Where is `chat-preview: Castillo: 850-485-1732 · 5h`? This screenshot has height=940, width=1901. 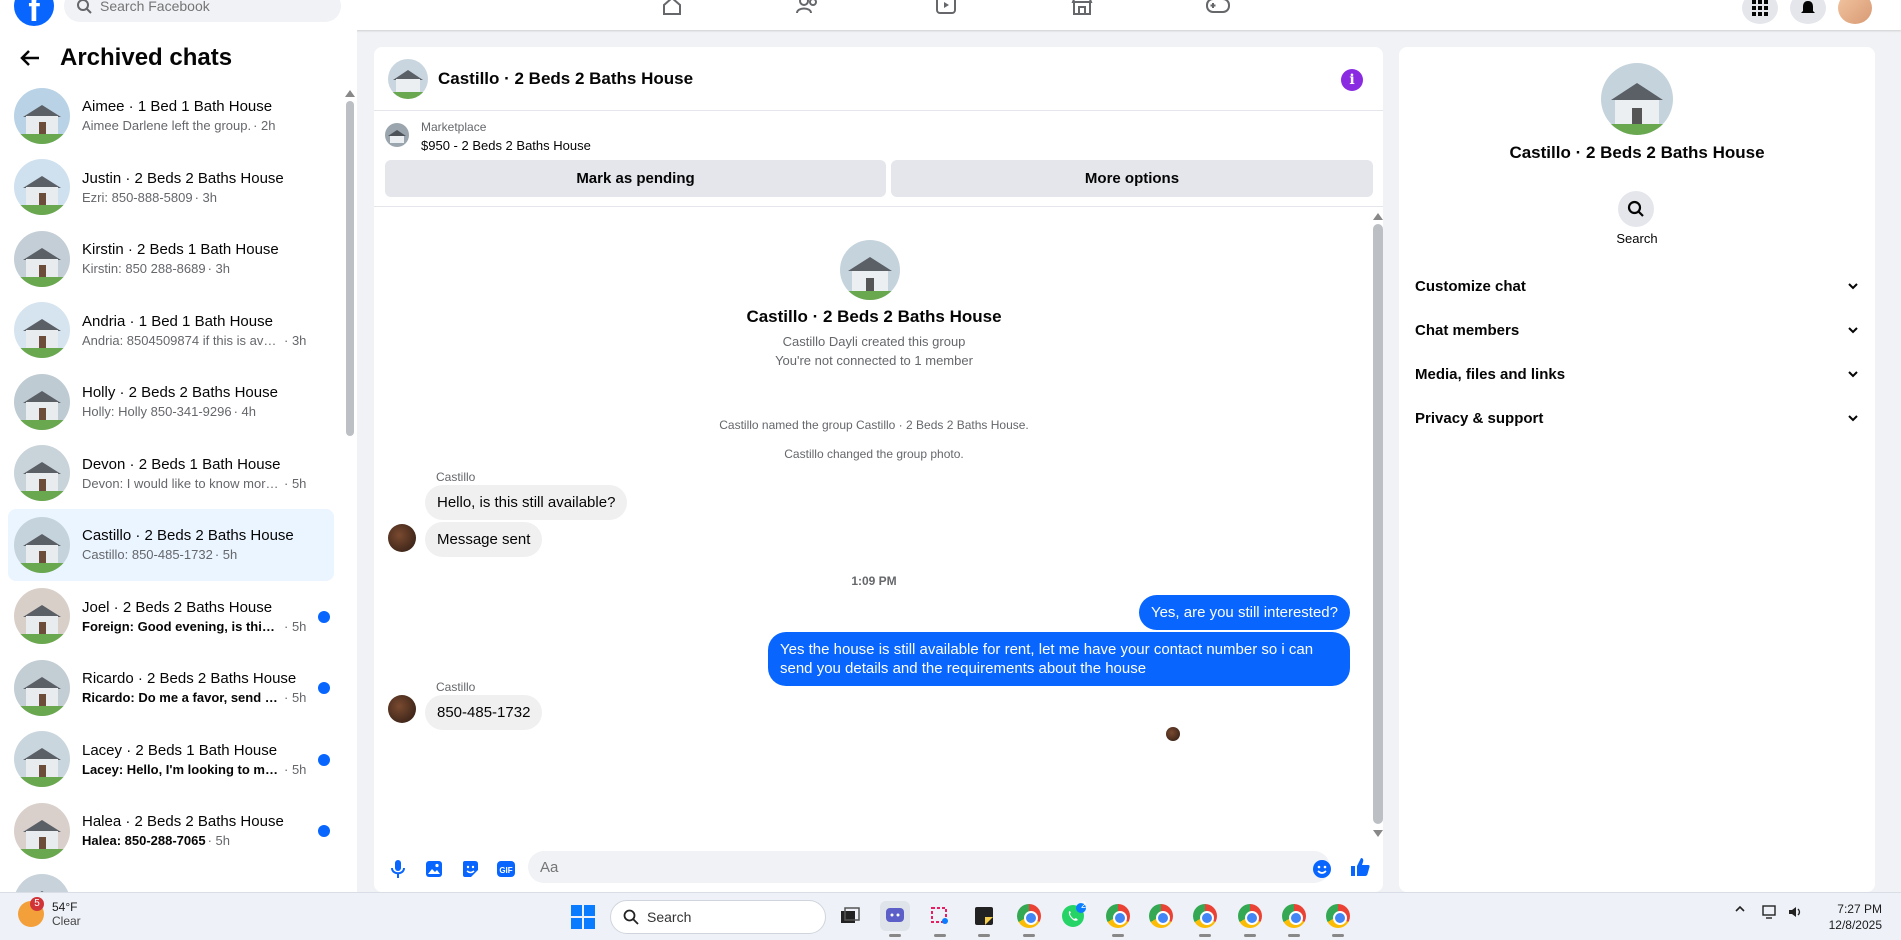 chat-preview: Castillo: 850-485-1732 · 5h is located at coordinates (202, 554).